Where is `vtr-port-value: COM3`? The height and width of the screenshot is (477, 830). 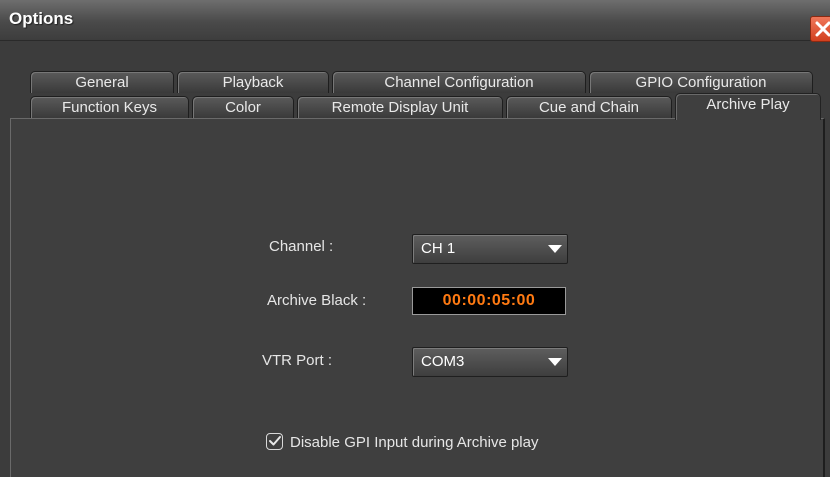 vtr-port-value: COM3 is located at coordinates (443, 361).